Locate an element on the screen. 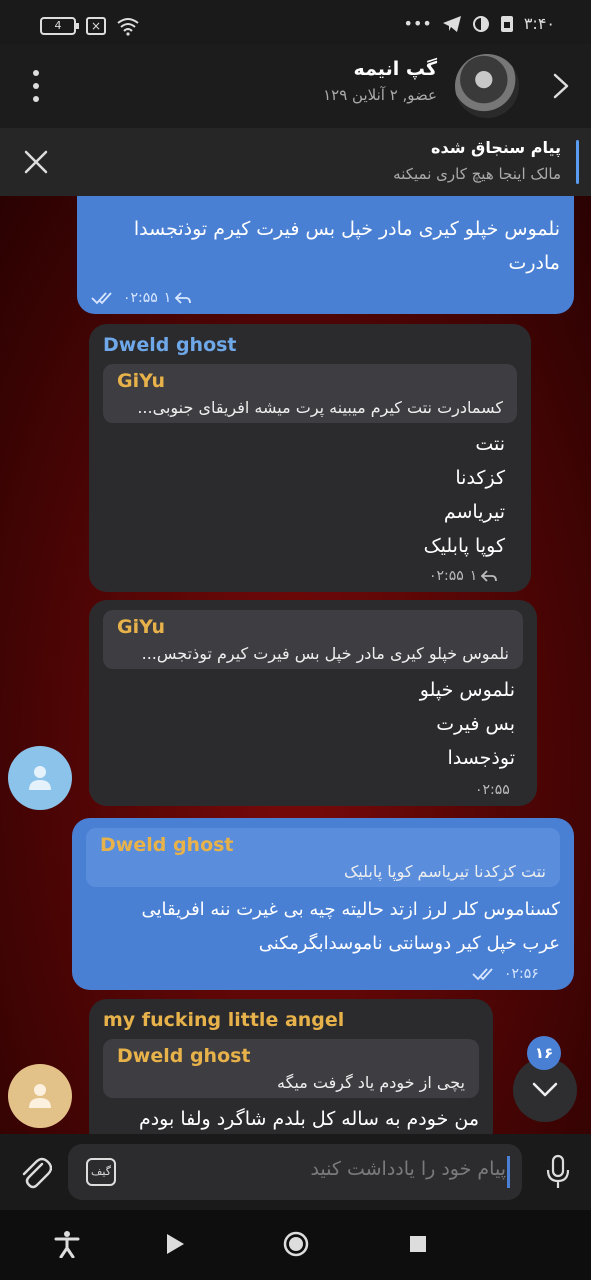 The height and width of the screenshot is (1280, 591). message-line: مادرت is located at coordinates (534, 263).